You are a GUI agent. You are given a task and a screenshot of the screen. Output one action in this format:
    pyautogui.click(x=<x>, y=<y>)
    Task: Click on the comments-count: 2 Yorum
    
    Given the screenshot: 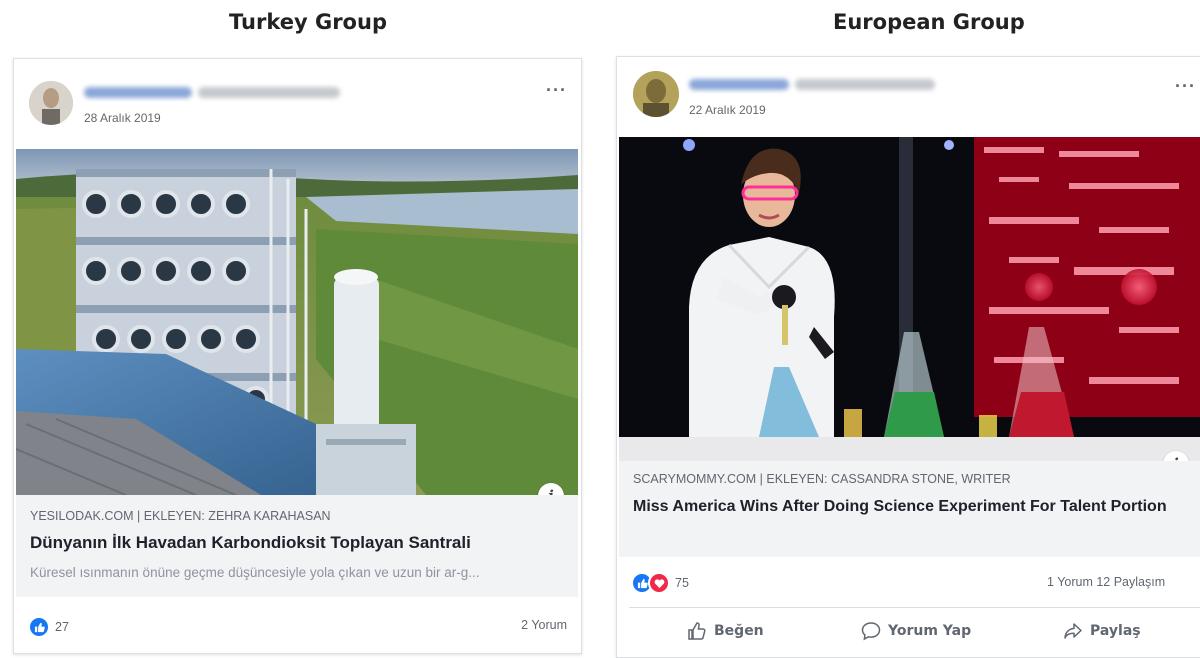 What is the action you would take?
    pyautogui.click(x=544, y=625)
    